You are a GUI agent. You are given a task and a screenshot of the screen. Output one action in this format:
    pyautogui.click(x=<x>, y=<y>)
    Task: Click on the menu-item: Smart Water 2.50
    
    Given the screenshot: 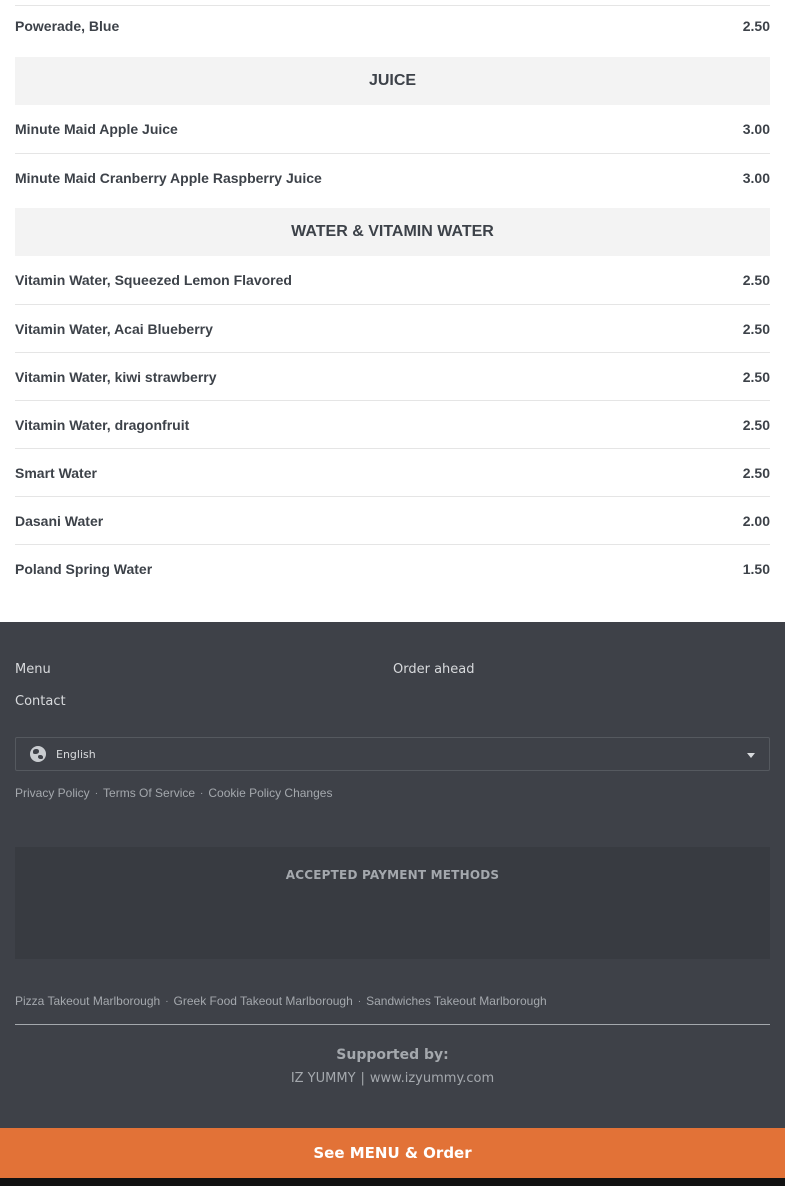 What is the action you would take?
    pyautogui.click(x=392, y=472)
    